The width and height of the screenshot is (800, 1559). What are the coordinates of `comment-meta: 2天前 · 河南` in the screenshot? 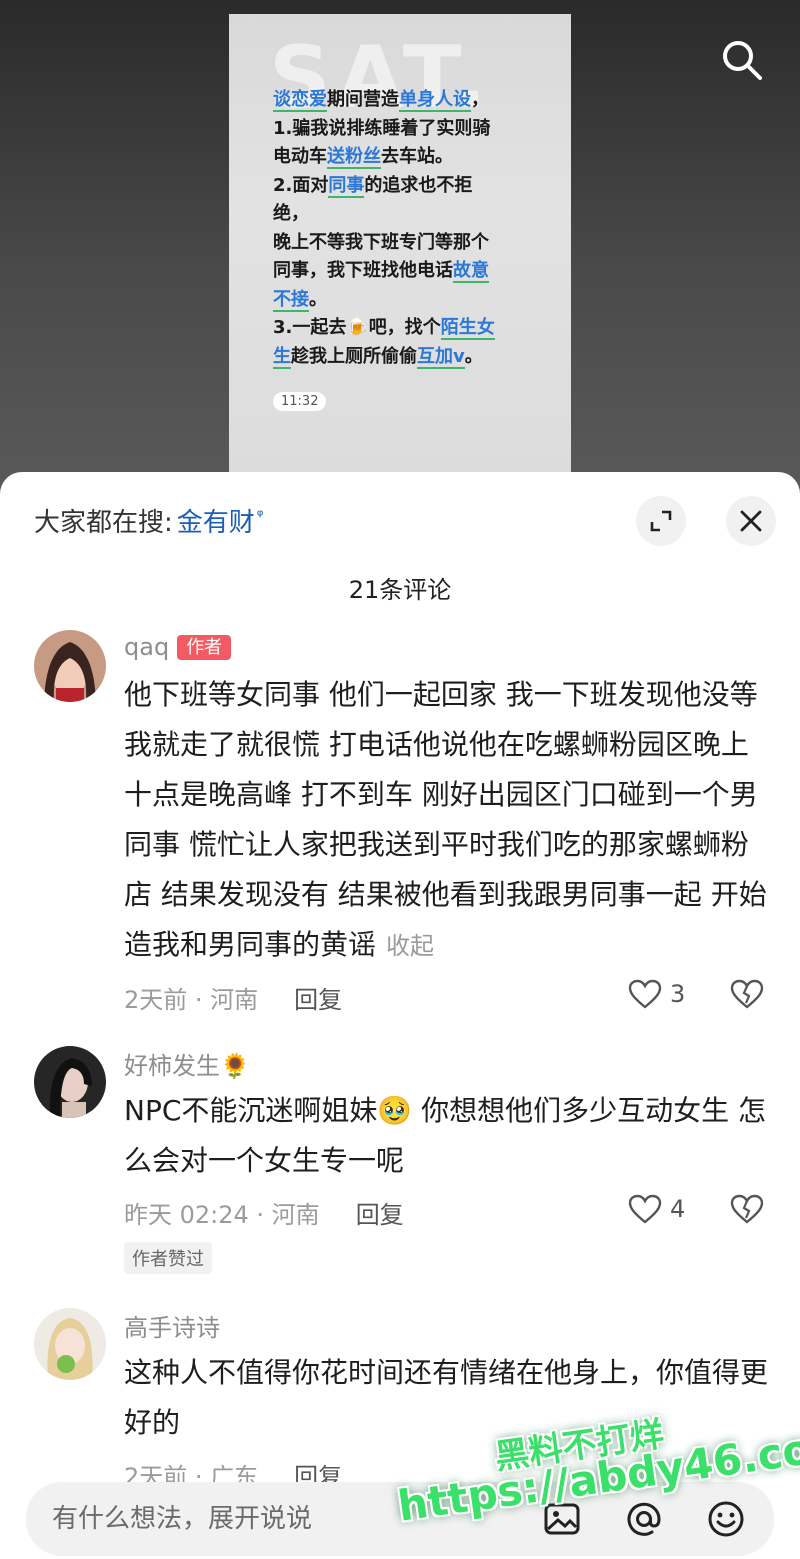 It's located at (191, 999).